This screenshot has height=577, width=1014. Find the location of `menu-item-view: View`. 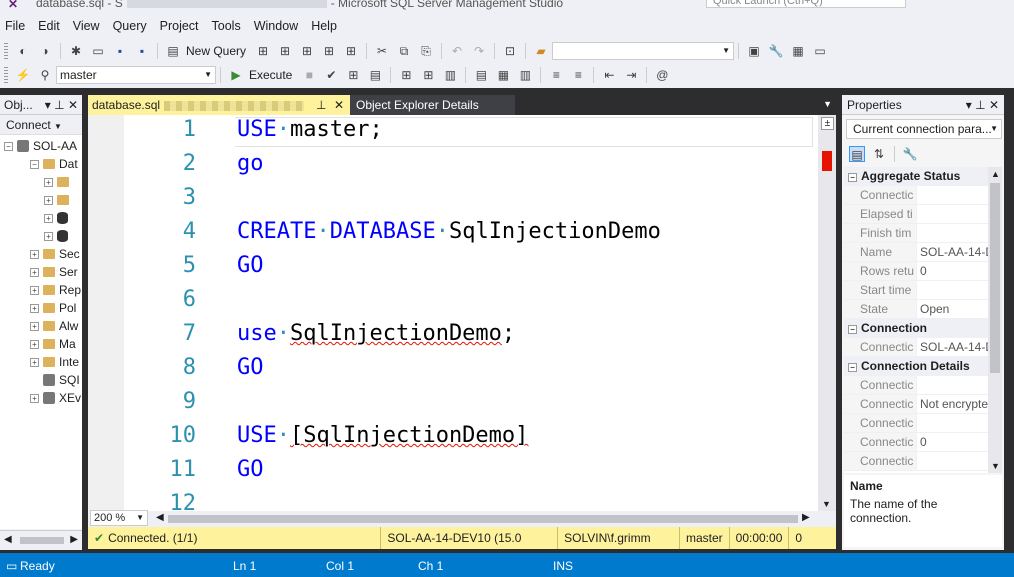

menu-item-view: View is located at coordinates (88, 26).